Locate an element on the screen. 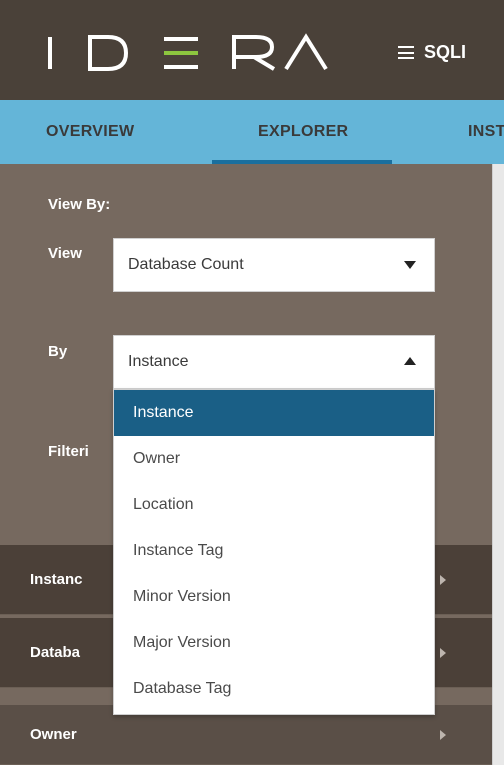 This screenshot has width=504, height=765. by-select: Instance is located at coordinates (274, 362).